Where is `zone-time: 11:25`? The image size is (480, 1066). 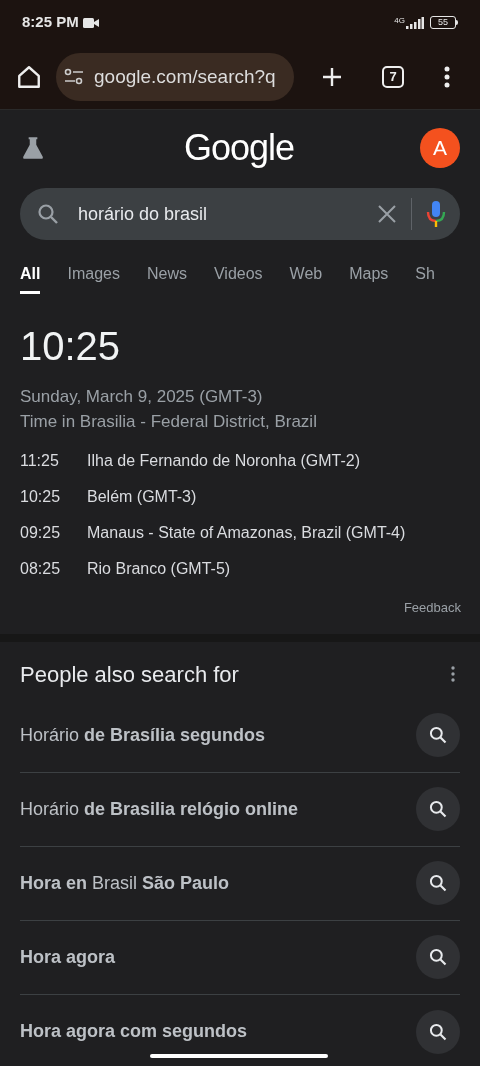 zone-time: 11:25 is located at coordinates (40, 461).